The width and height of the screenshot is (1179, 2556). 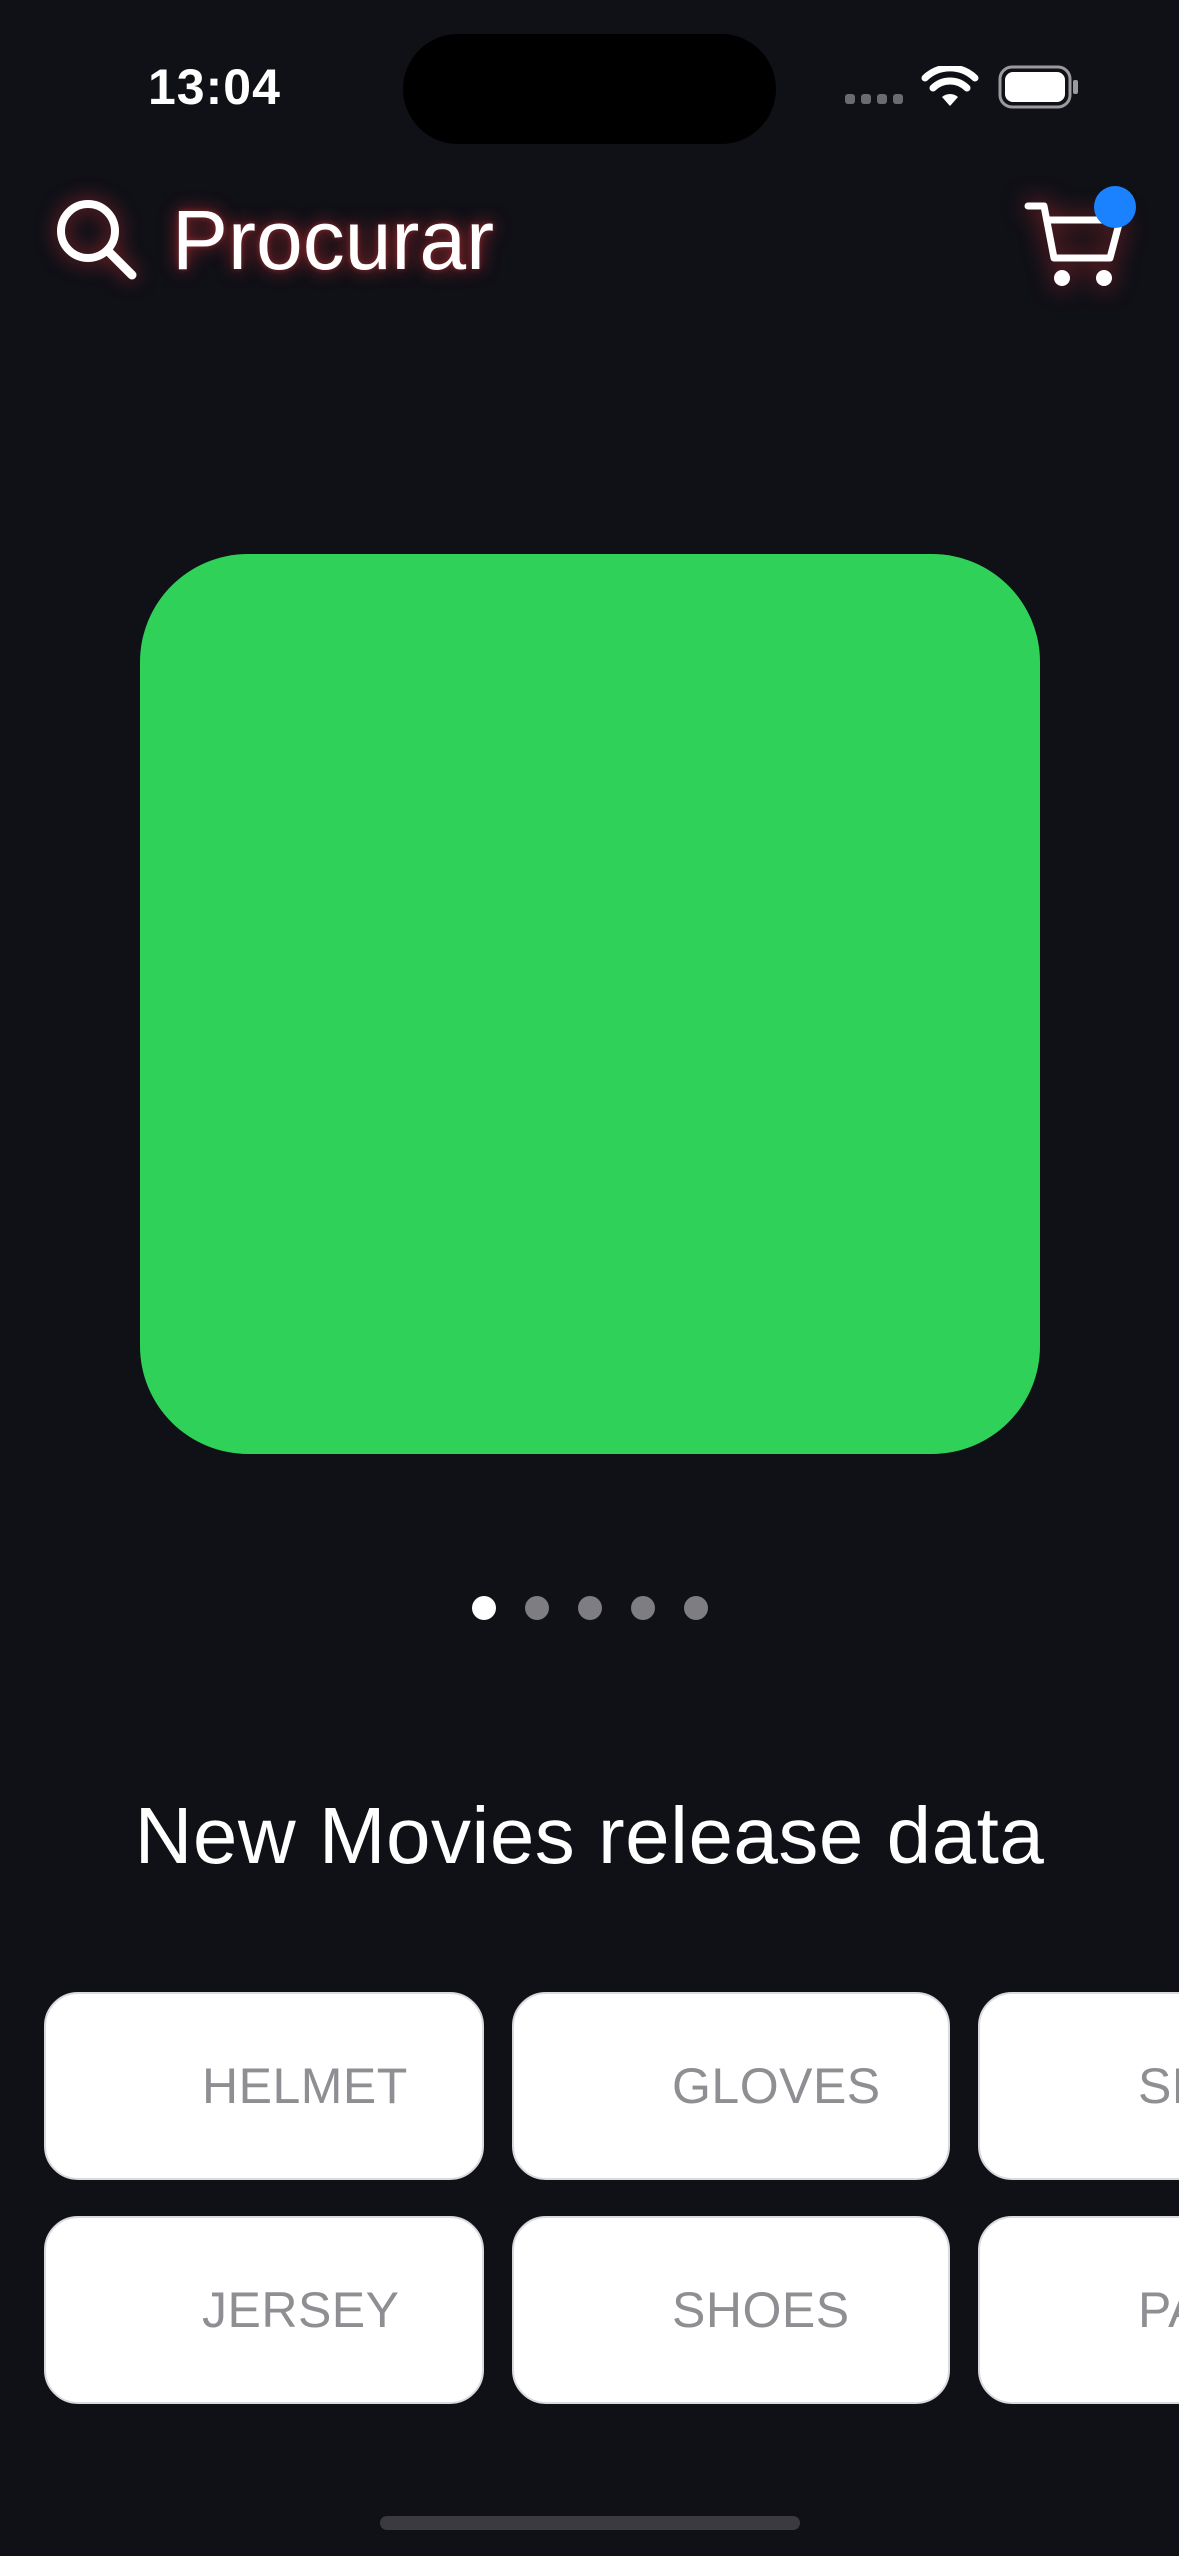 I want to click on search-icon, so click(x=97, y=240).